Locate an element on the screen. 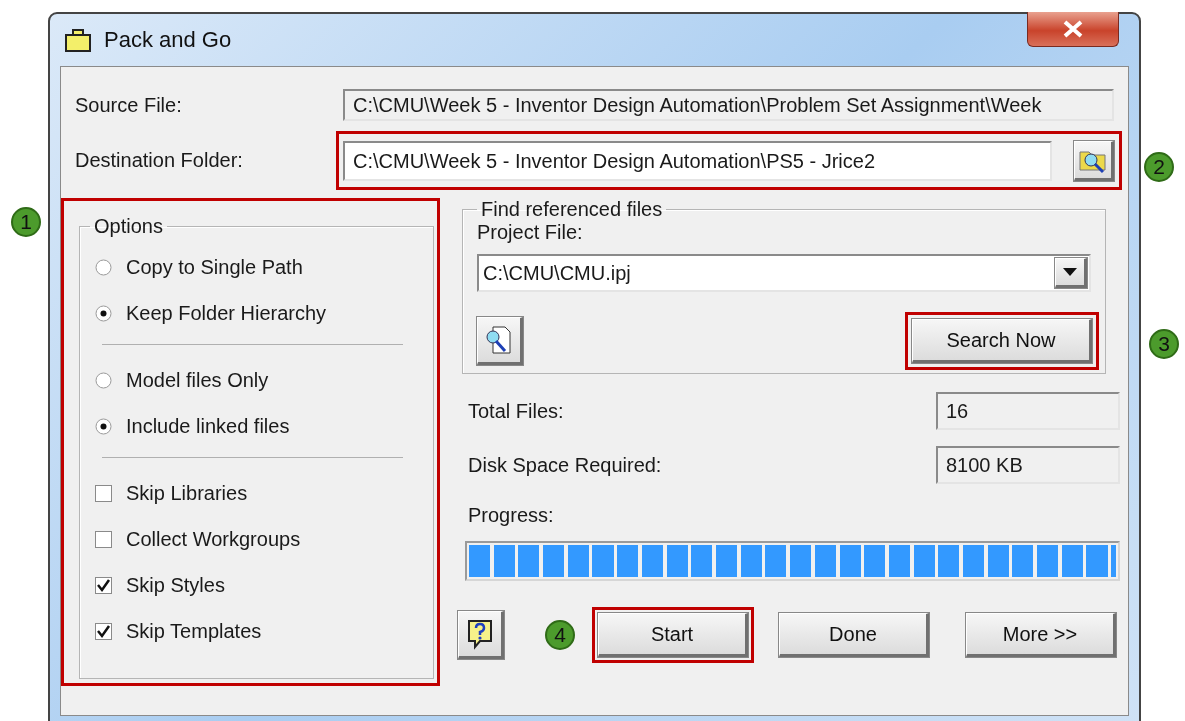  option-label: Model files Only is located at coordinates (197, 380).